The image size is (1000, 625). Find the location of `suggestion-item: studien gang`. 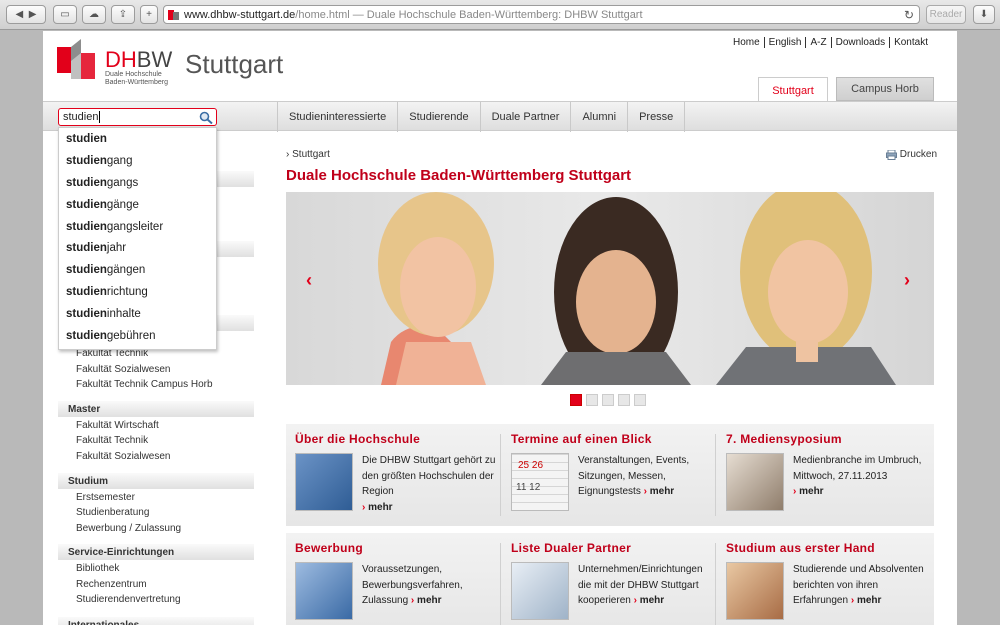

suggestion-item: studien gang is located at coordinates (137, 161).